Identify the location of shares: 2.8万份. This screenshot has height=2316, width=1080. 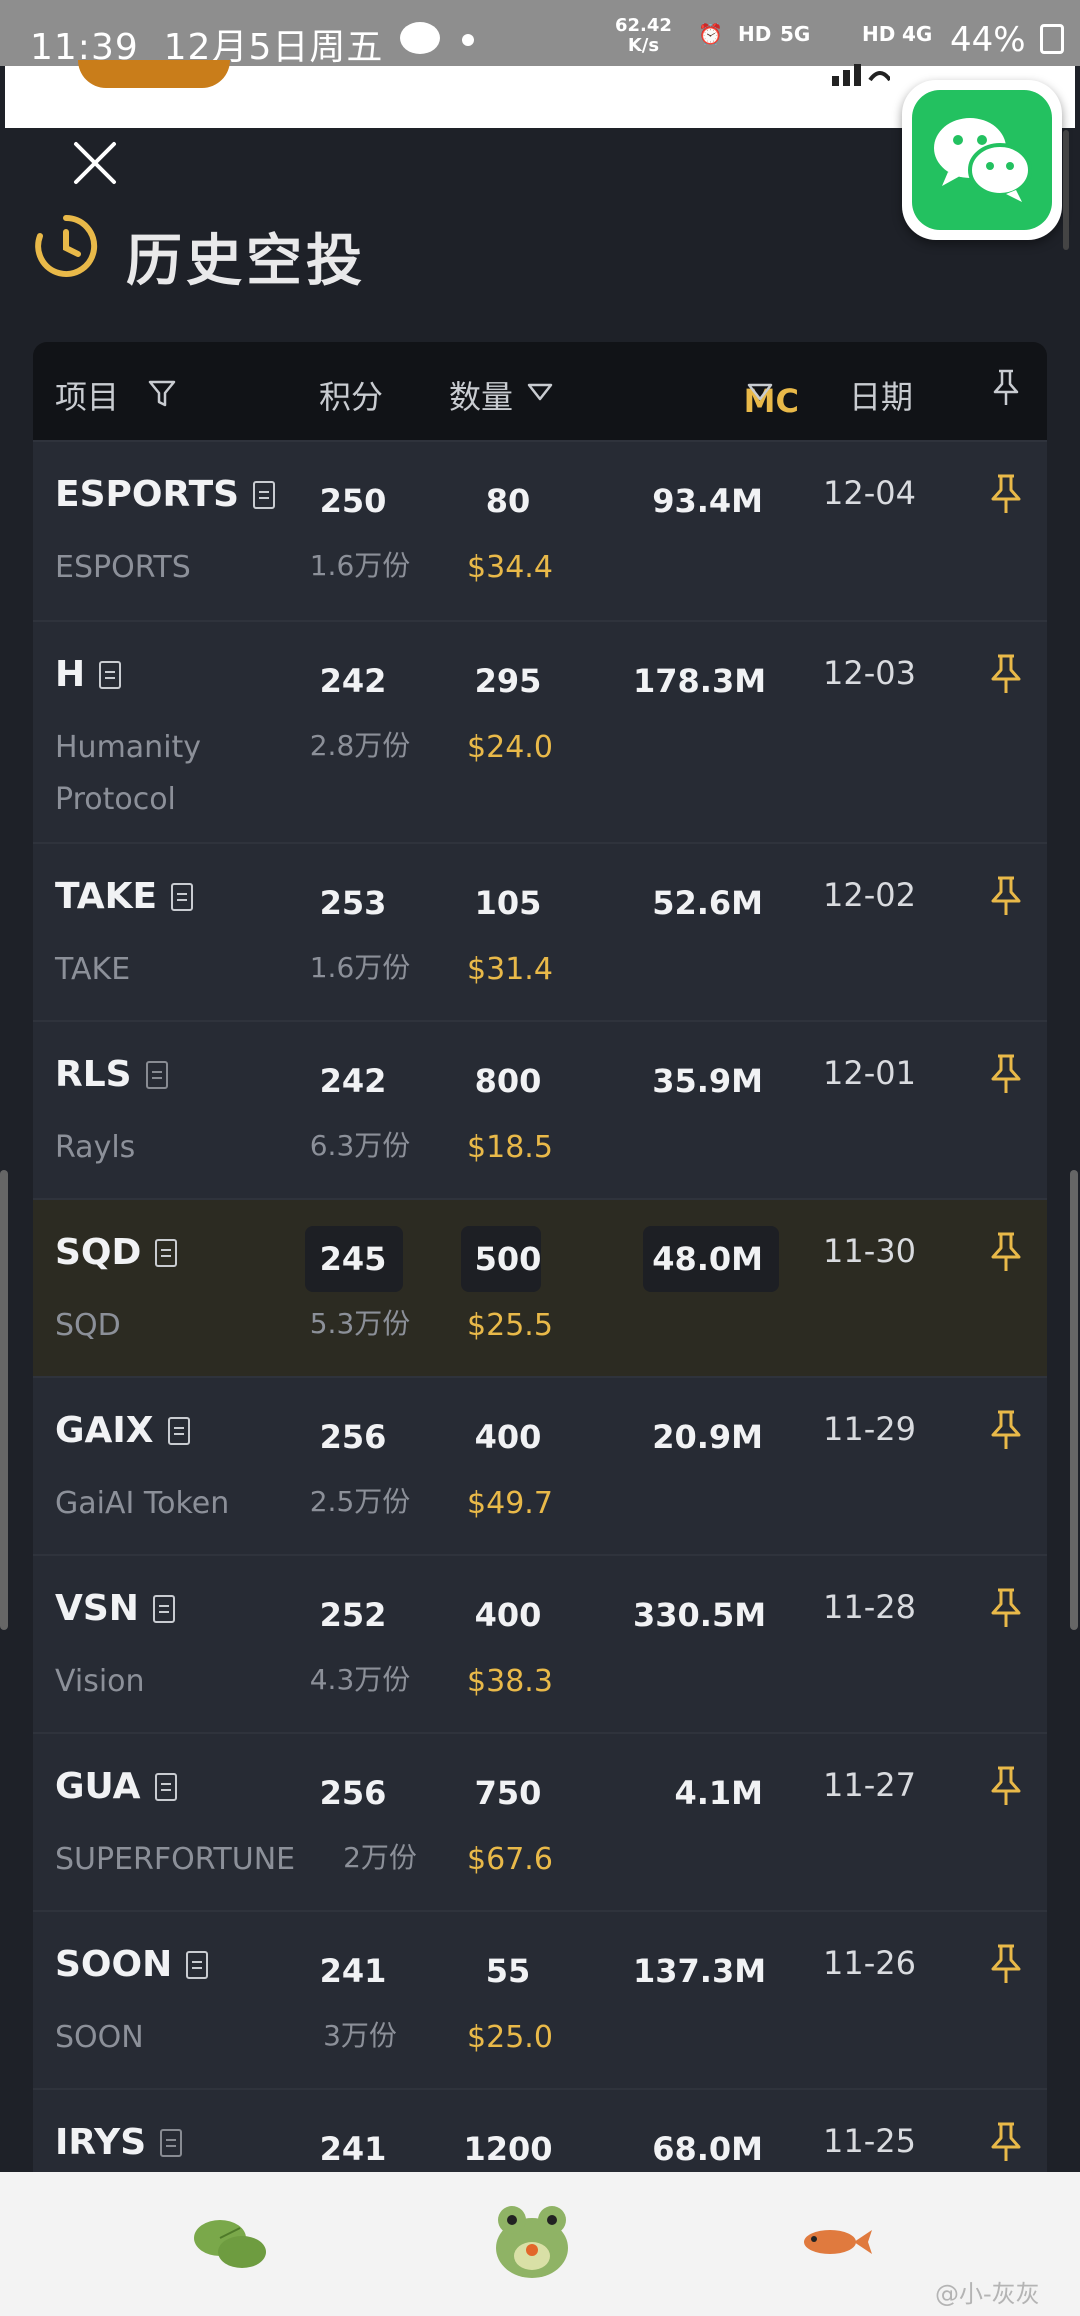
(360, 745).